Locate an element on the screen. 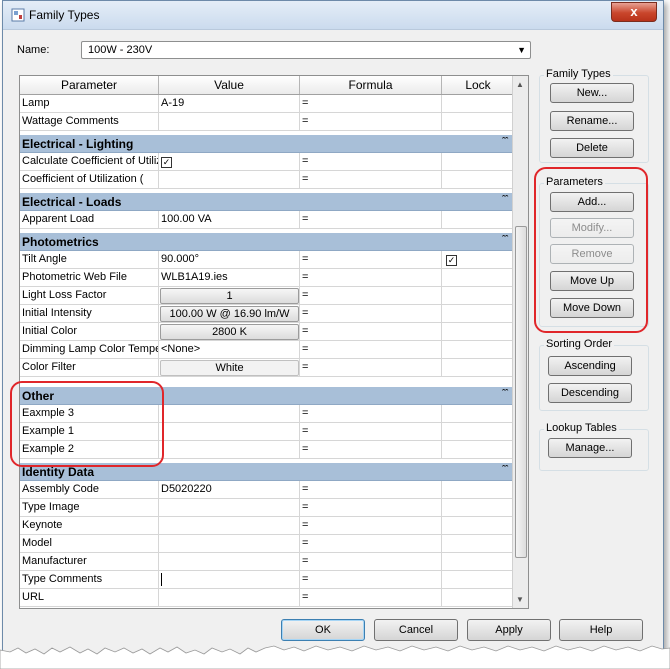 This screenshot has width=670, height=669. table-row: Assembly Code D5020220 = is located at coordinates (267, 490).